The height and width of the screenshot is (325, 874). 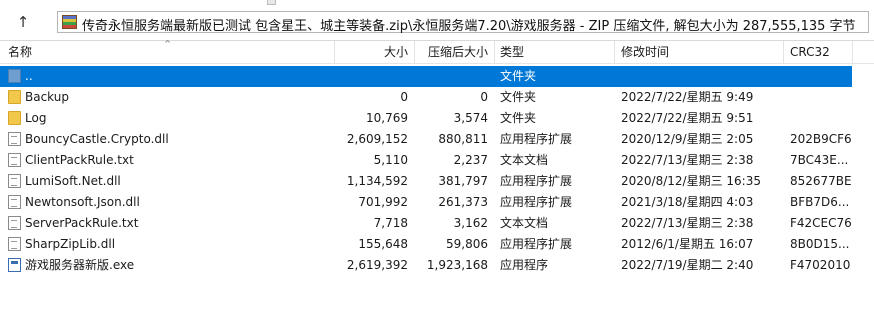 What do you see at coordinates (437, 97) in the screenshot?
I see `file-row: Backup 0 0 文件夹 2022/7/22/星期五 9:49` at bounding box center [437, 97].